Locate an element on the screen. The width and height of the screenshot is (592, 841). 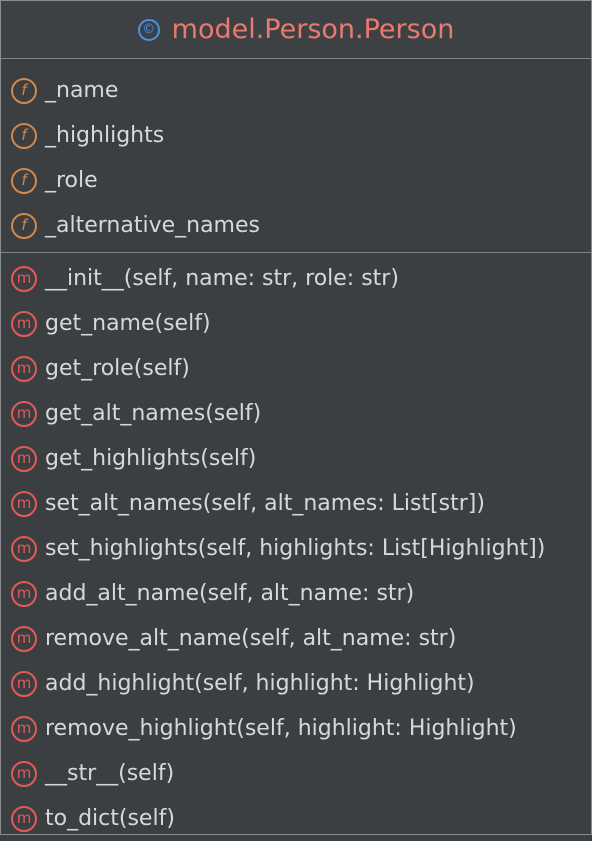
method-row-get-highlights: m get_highlights(self) is located at coordinates (296, 458).